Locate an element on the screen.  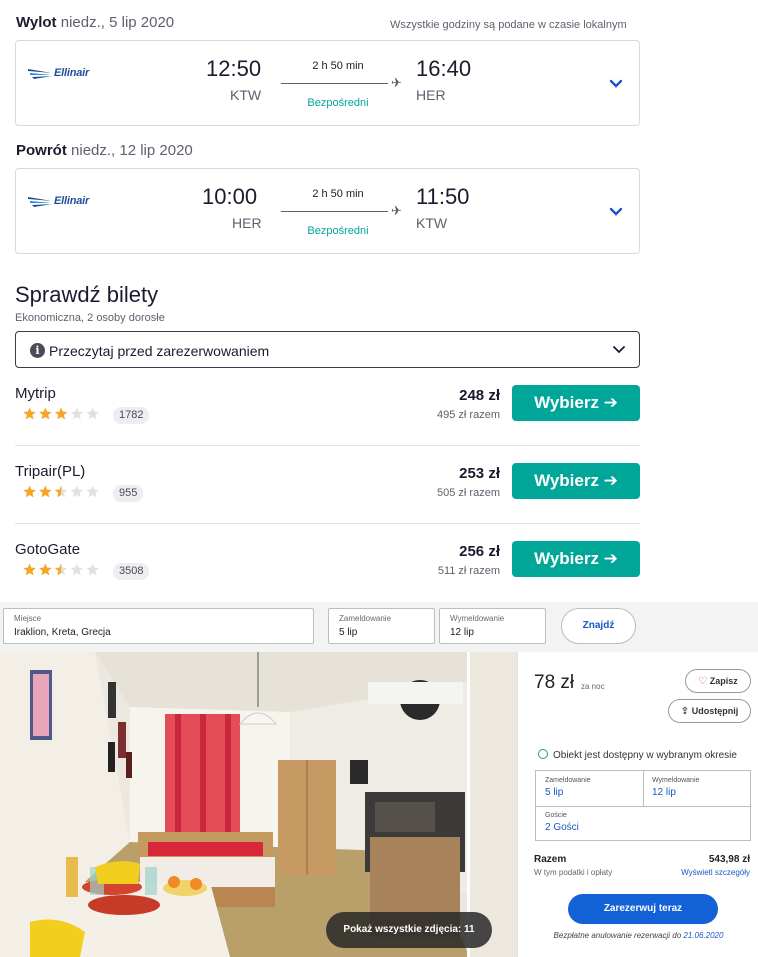
outbound-label: Wylot is located at coordinates (36, 22).